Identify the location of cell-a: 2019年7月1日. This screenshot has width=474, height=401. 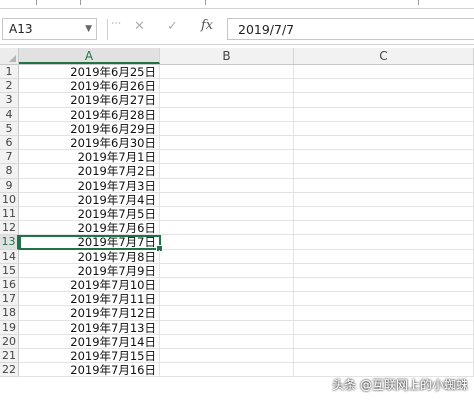
(89, 157).